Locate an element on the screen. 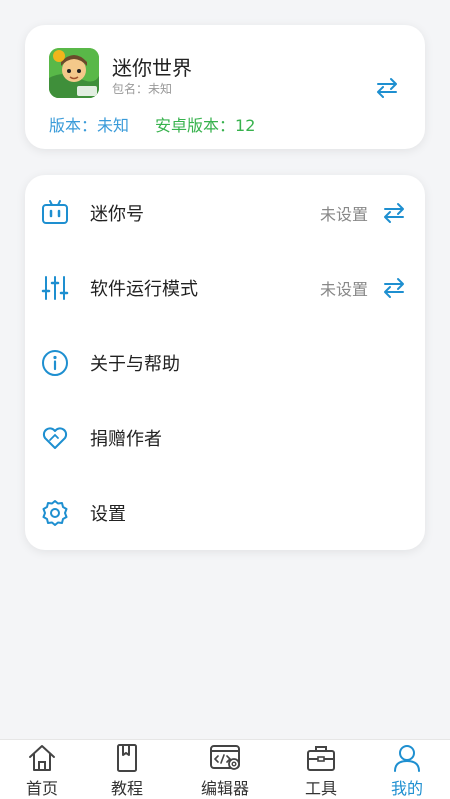  tab-home: 首页 is located at coordinates (42, 769).